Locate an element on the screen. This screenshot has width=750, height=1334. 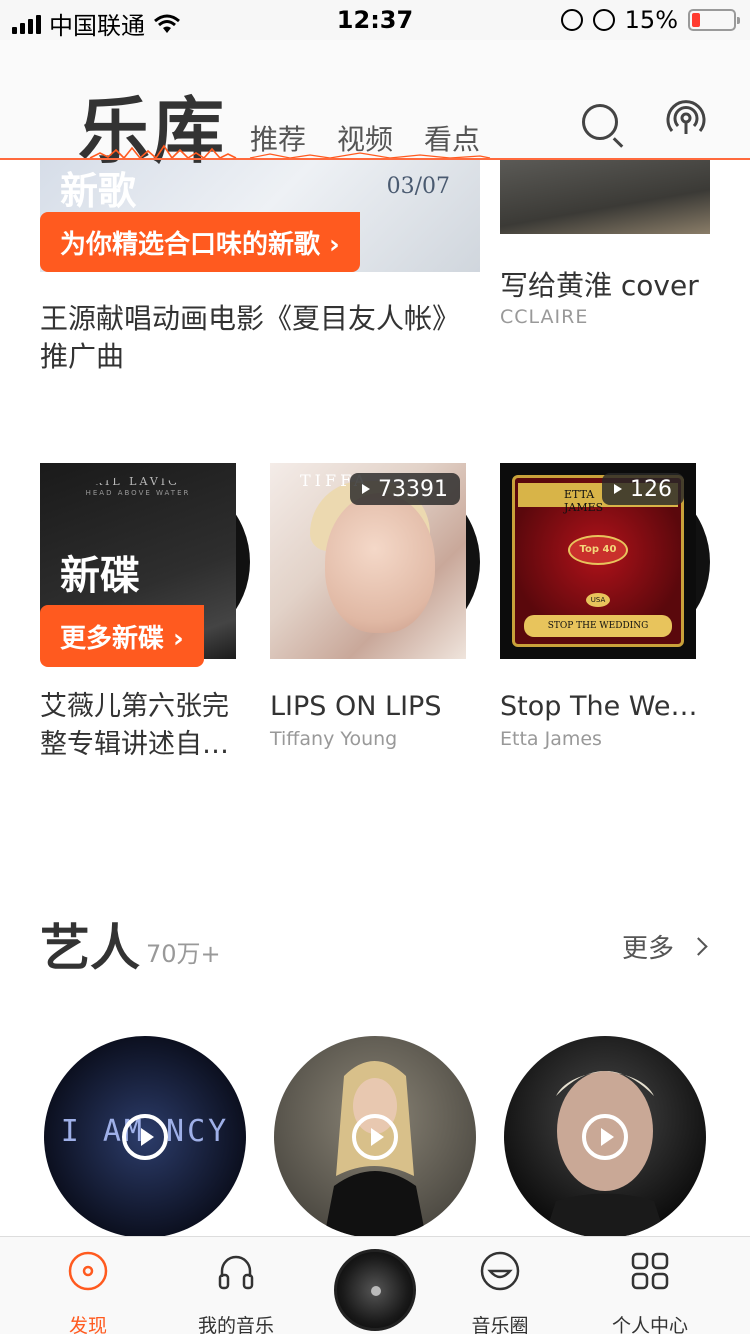
cover-song-text: STOP THE WEDDING is located at coordinates (598, 626).